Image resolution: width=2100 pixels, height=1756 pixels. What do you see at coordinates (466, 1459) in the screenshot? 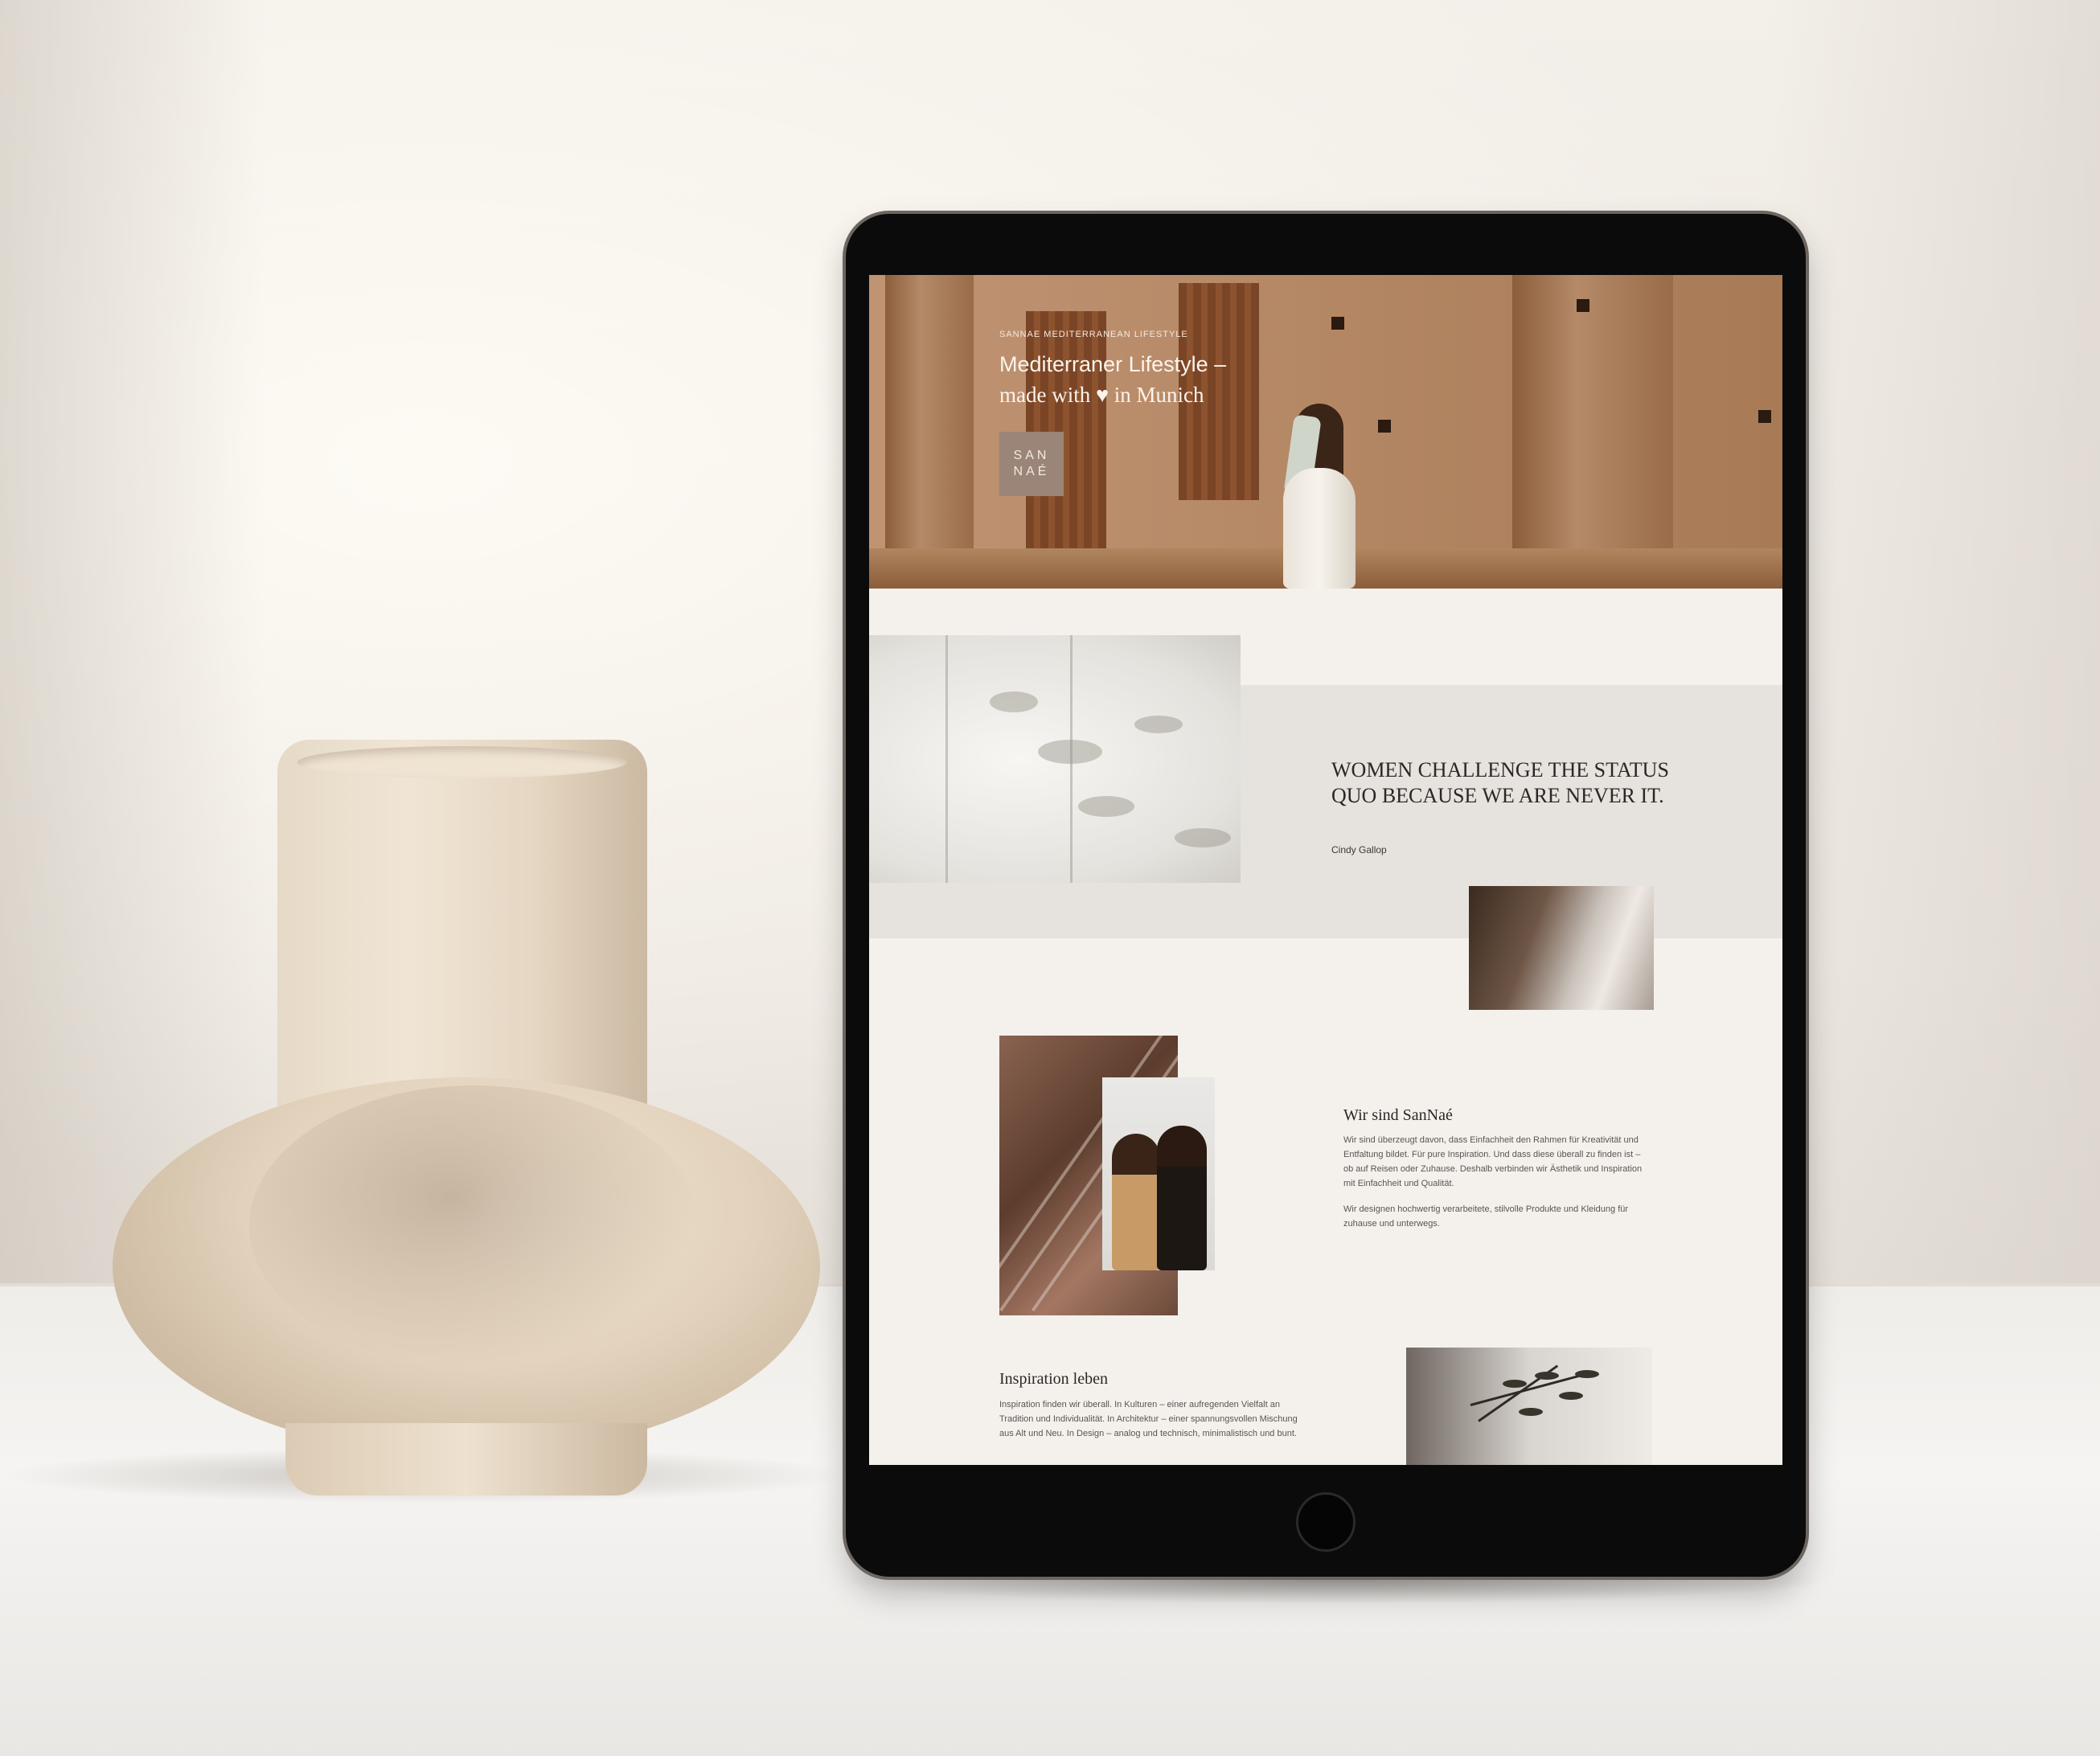
I see `vase-foot` at bounding box center [466, 1459].